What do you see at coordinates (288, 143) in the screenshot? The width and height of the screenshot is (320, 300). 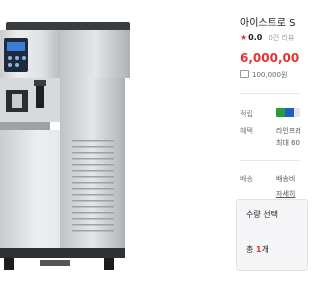 I see `card-benefit-line2: 최대 60` at bounding box center [288, 143].